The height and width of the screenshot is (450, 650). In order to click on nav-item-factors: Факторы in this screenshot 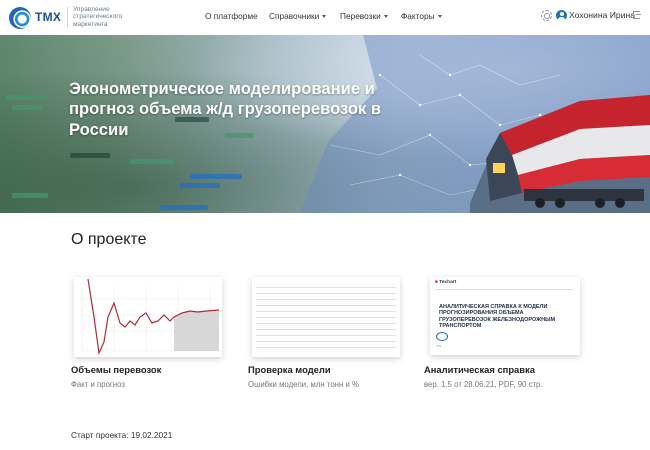, I will do `click(421, 16)`.